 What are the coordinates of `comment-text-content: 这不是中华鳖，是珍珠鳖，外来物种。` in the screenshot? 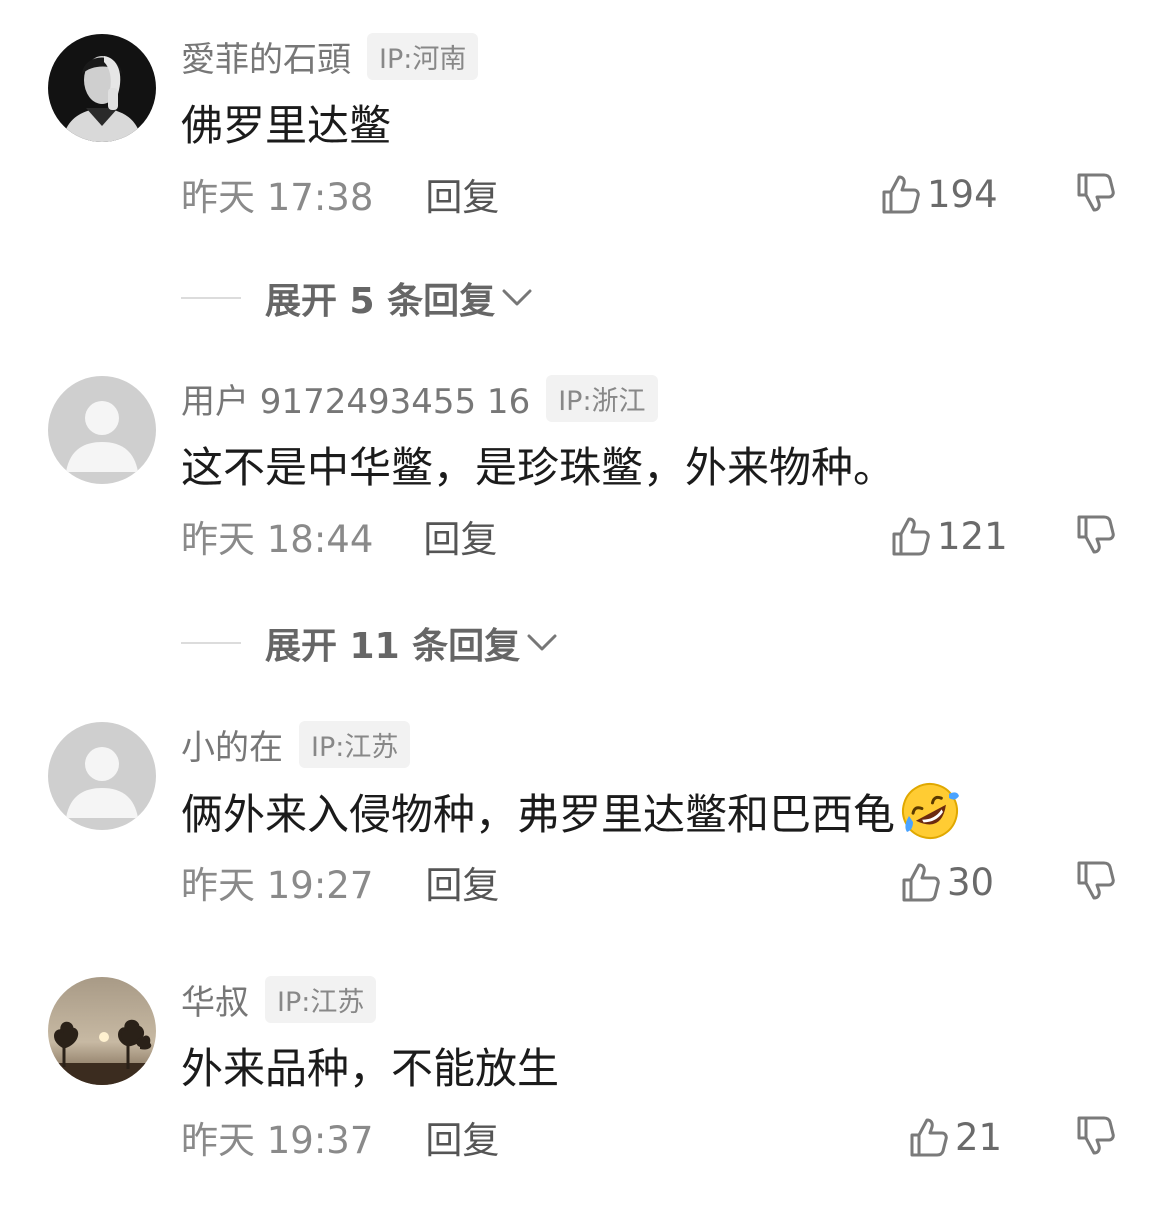 It's located at (538, 467).